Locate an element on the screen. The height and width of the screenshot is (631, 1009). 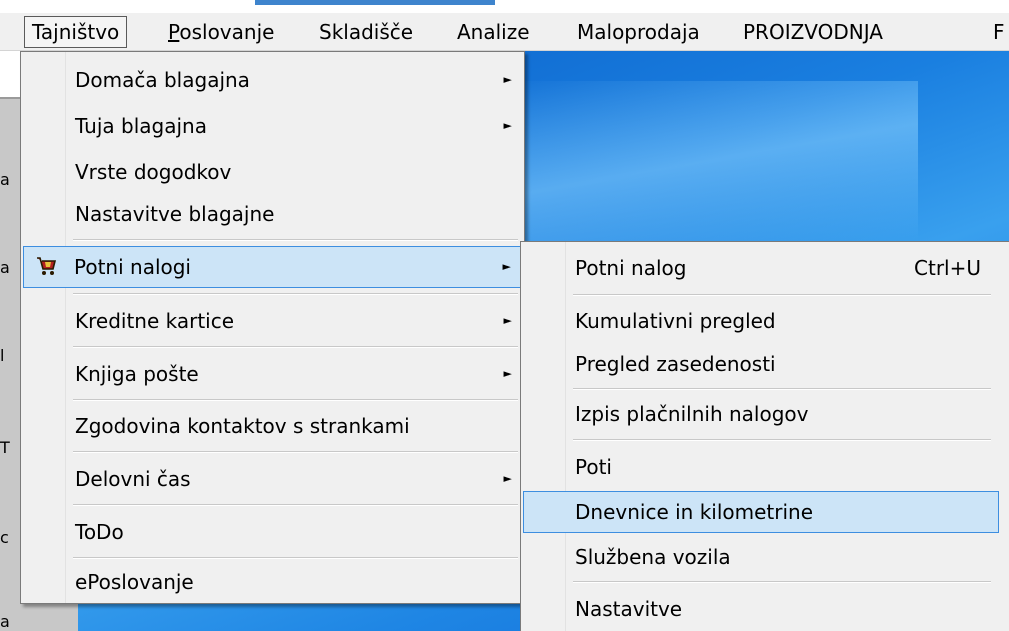
menu-item-label: Domača blagajna is located at coordinates (162, 80).